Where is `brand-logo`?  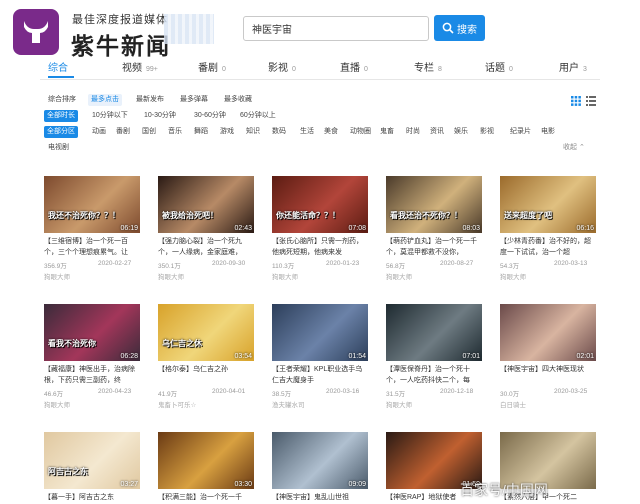 brand-logo is located at coordinates (36, 32).